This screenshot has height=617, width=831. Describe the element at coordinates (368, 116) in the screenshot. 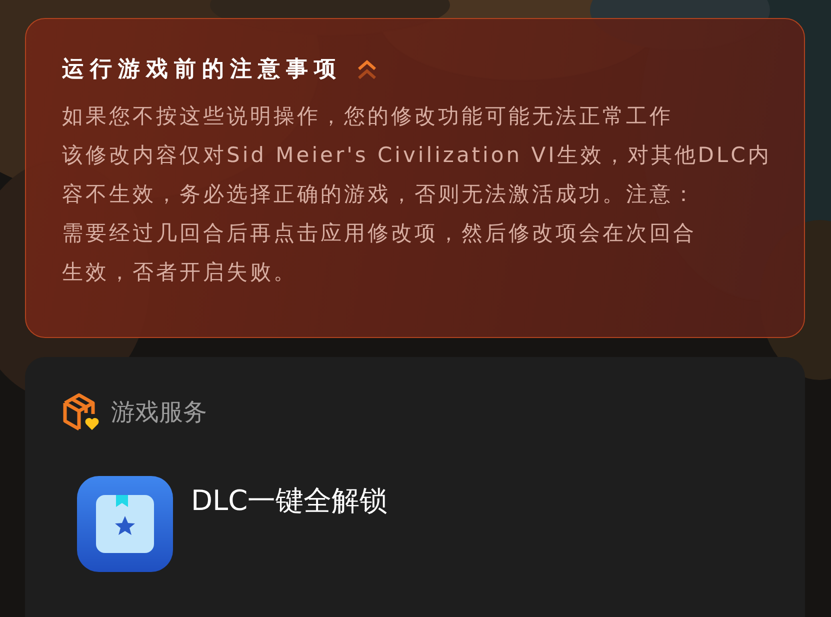

I see `notice-paragraph: 如果您不按这些说明操作，您的修改功能可能无法正常工作` at that location.